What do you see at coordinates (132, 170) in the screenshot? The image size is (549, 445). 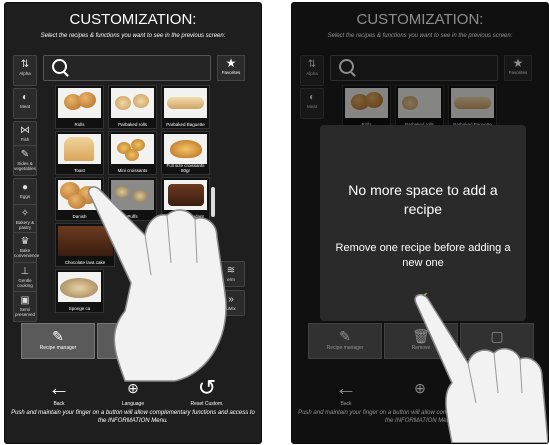 I see `recipe-label: Mini croissants` at bounding box center [132, 170].